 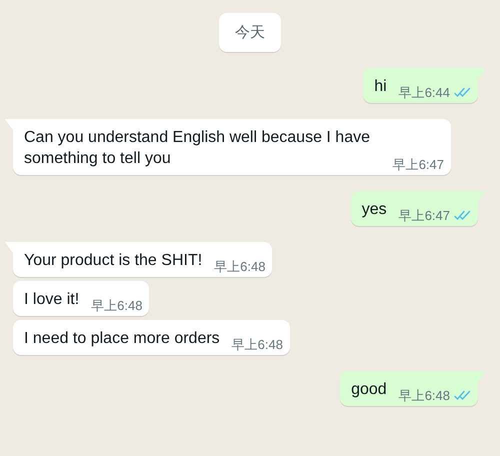 What do you see at coordinates (122, 338) in the screenshot?
I see `message-text: I need to place more orders` at bounding box center [122, 338].